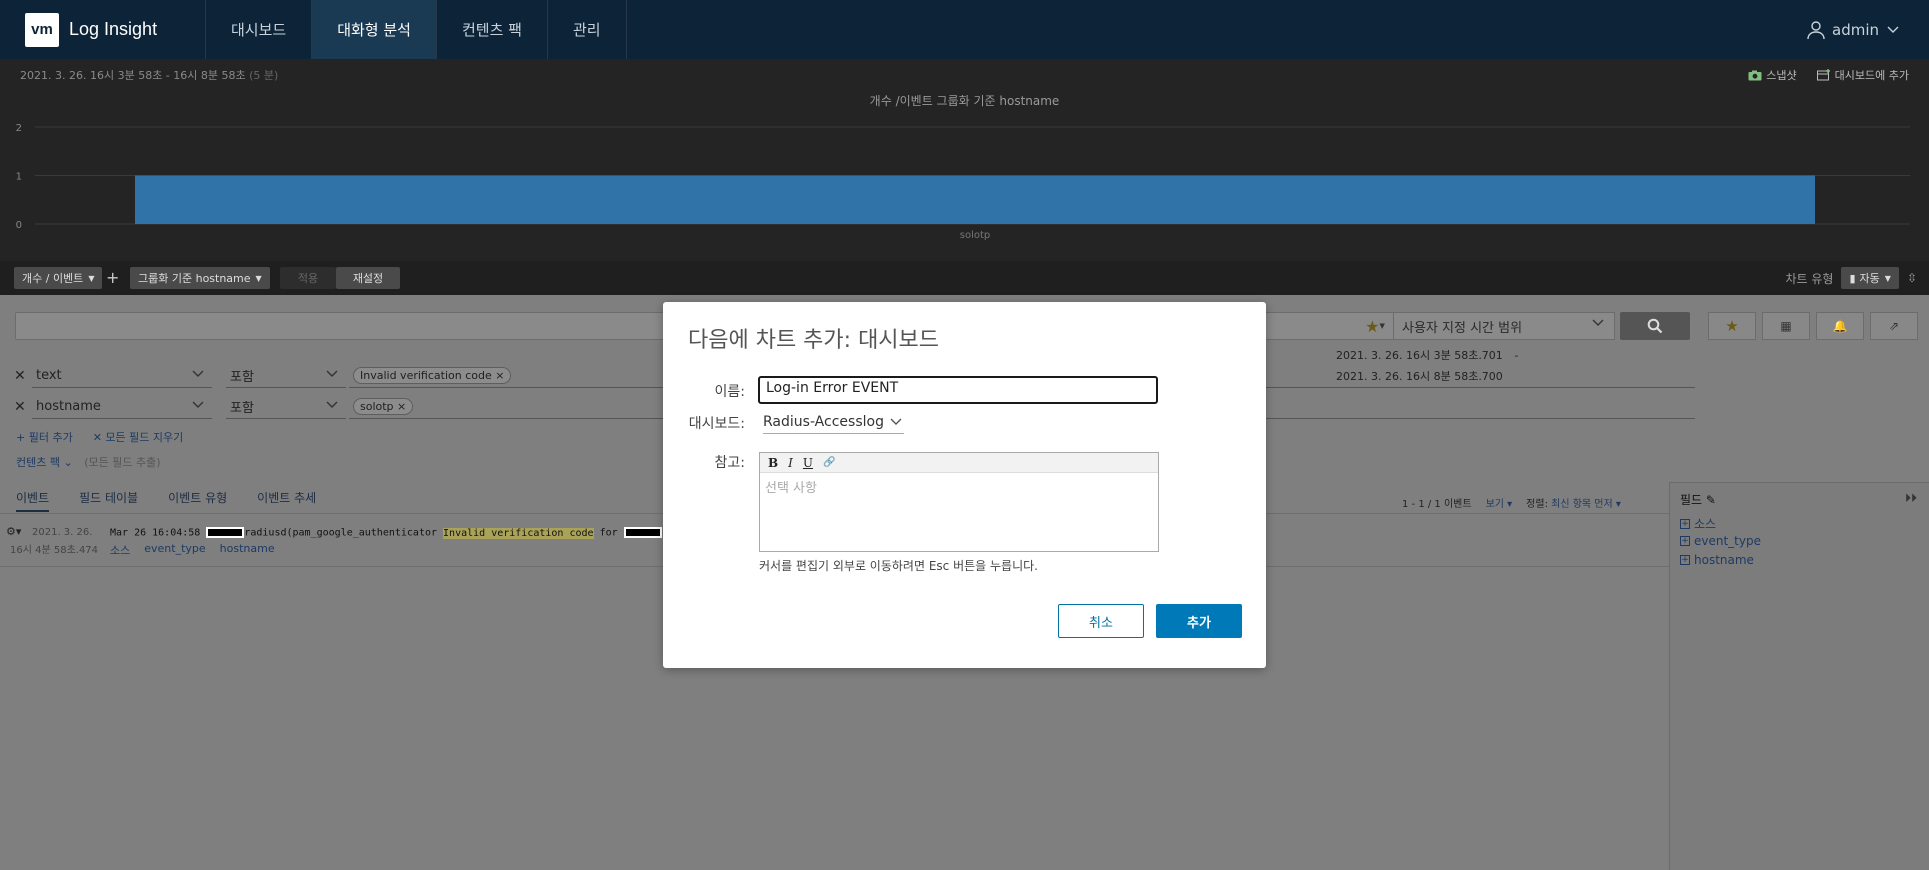 This screenshot has height=870, width=1929. Describe the element at coordinates (54, 550) in the screenshot. I see `event-time: 16시 4분 58초.474` at that location.